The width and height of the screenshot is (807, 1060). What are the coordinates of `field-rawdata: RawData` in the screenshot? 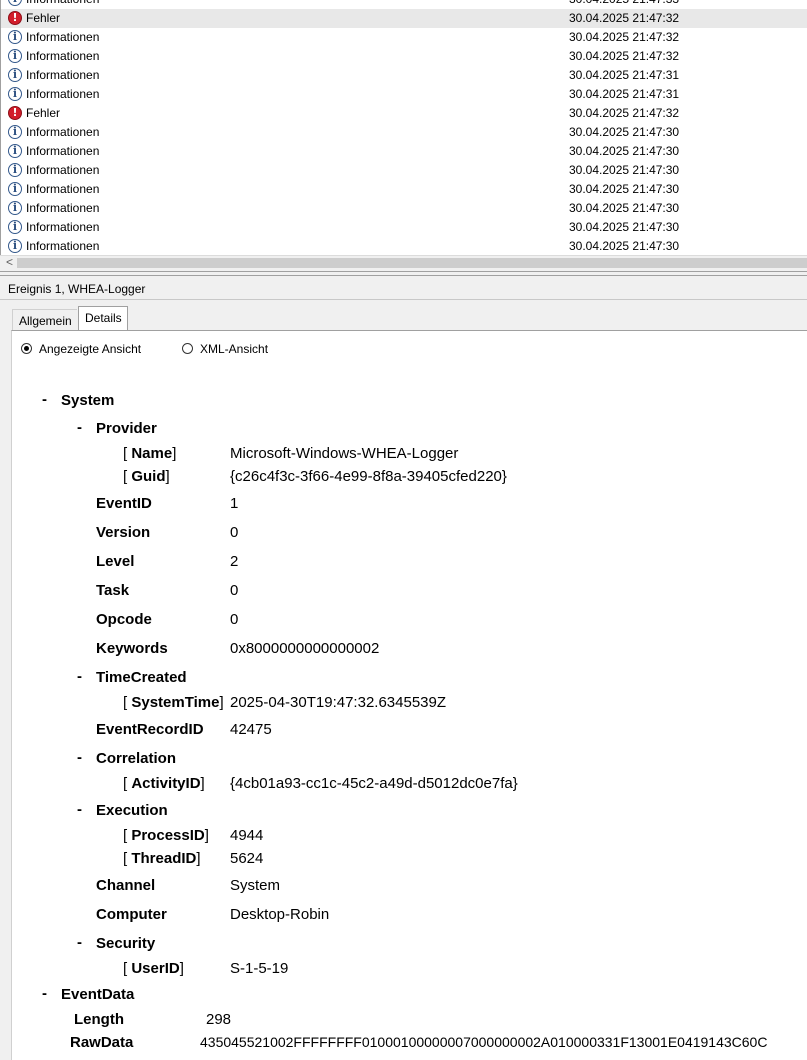 It's located at (102, 1042).